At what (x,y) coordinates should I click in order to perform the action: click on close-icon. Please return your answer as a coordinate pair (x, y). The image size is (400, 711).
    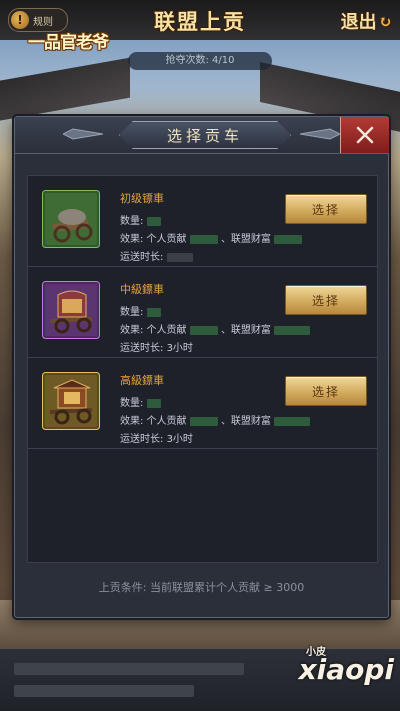
    Looking at the image, I should click on (365, 135).